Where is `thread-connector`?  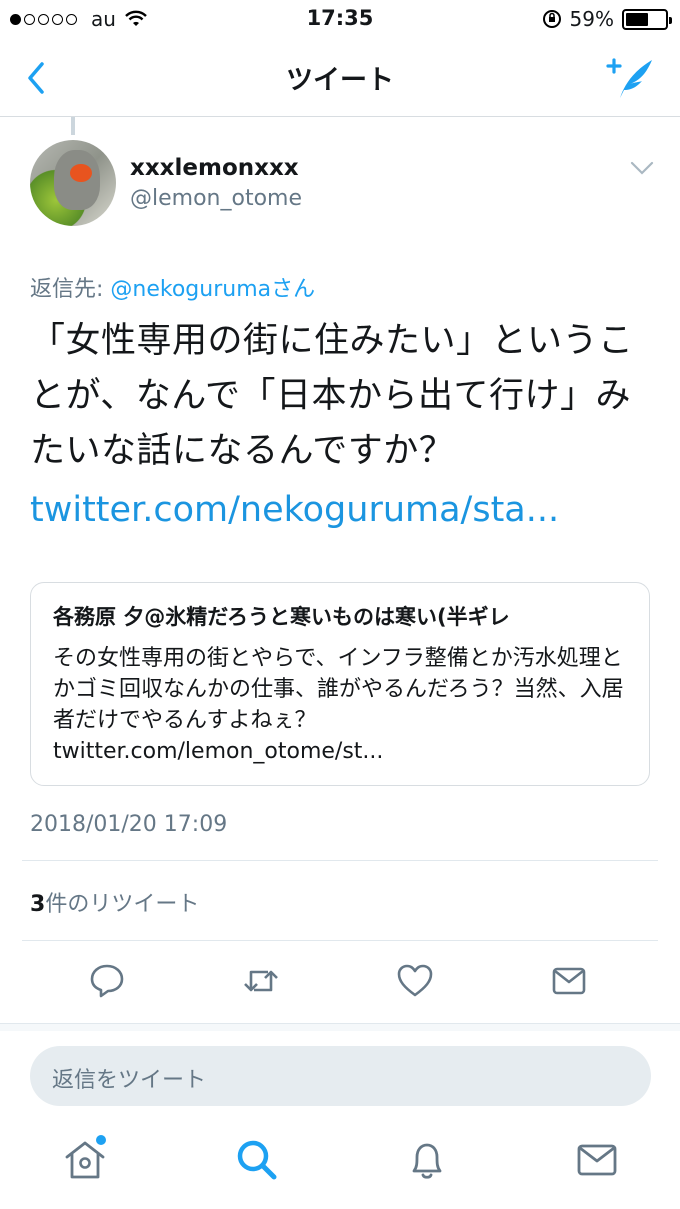 thread-connector is located at coordinates (73, 126).